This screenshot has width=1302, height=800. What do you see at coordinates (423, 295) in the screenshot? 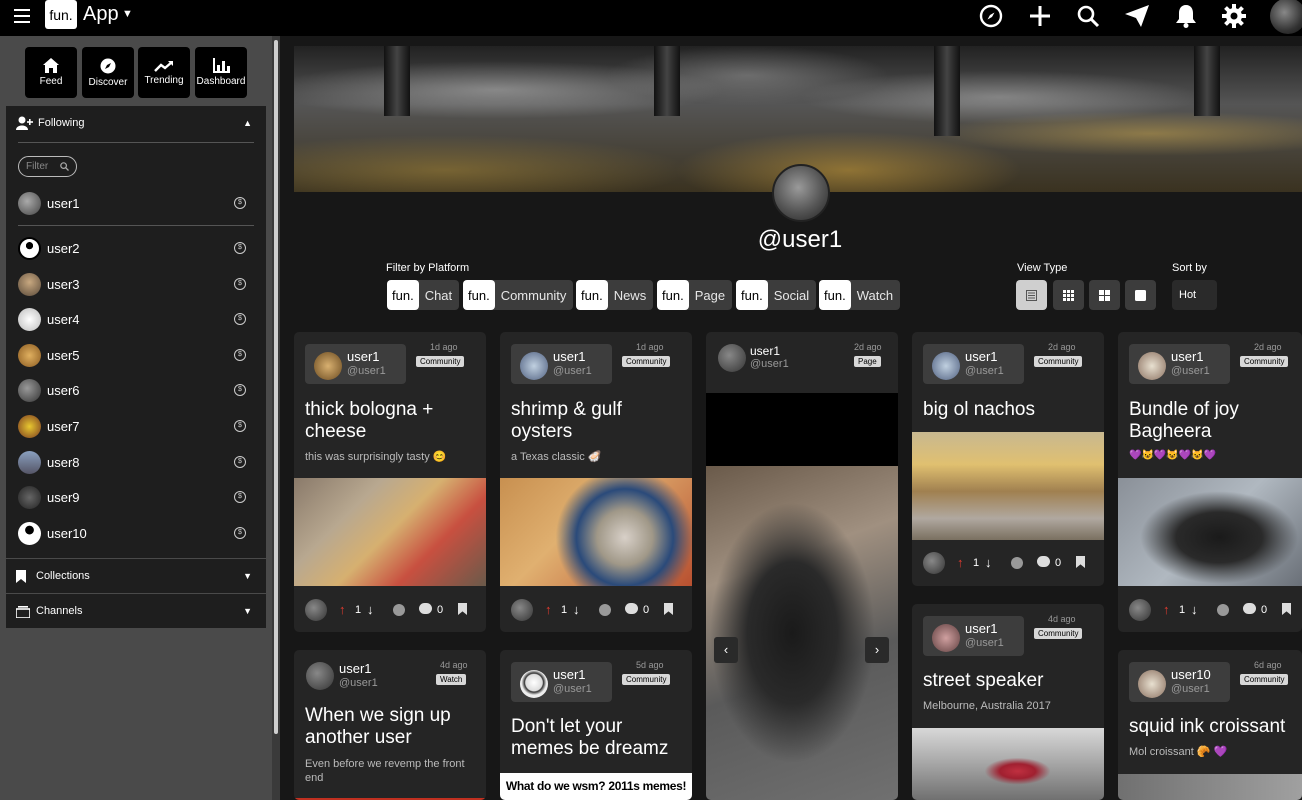
I see `platform-chat-button: fun. Chat` at bounding box center [423, 295].